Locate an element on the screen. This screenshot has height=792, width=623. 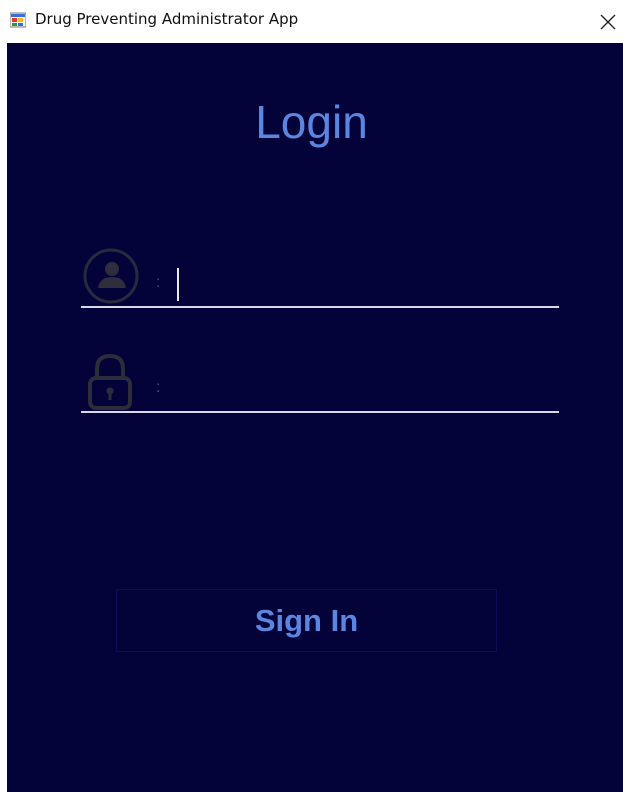
username-underline is located at coordinates (320, 307).